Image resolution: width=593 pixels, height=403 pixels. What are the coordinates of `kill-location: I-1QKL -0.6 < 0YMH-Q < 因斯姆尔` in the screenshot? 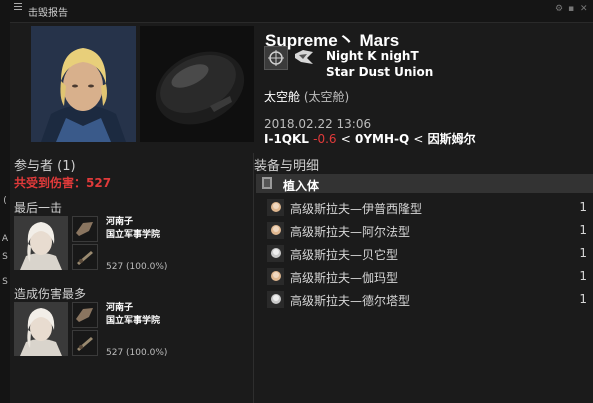 It's located at (370, 138).